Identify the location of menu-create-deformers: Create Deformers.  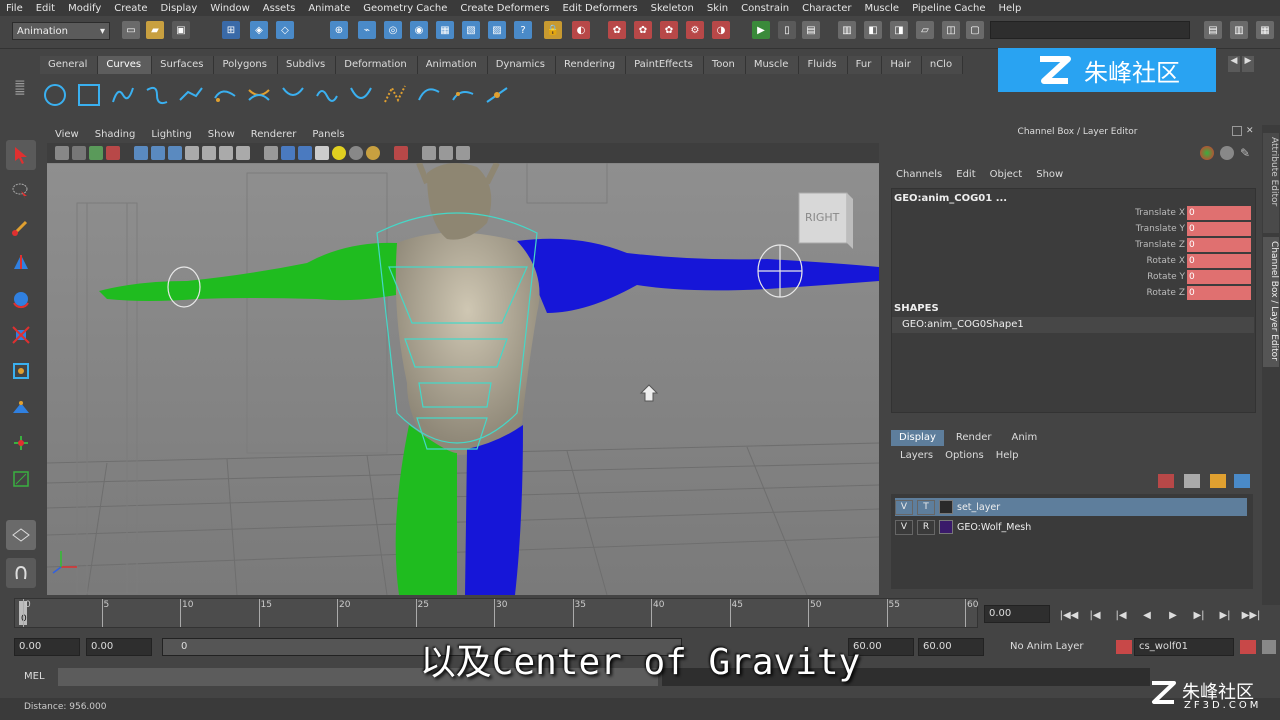
(504, 8).